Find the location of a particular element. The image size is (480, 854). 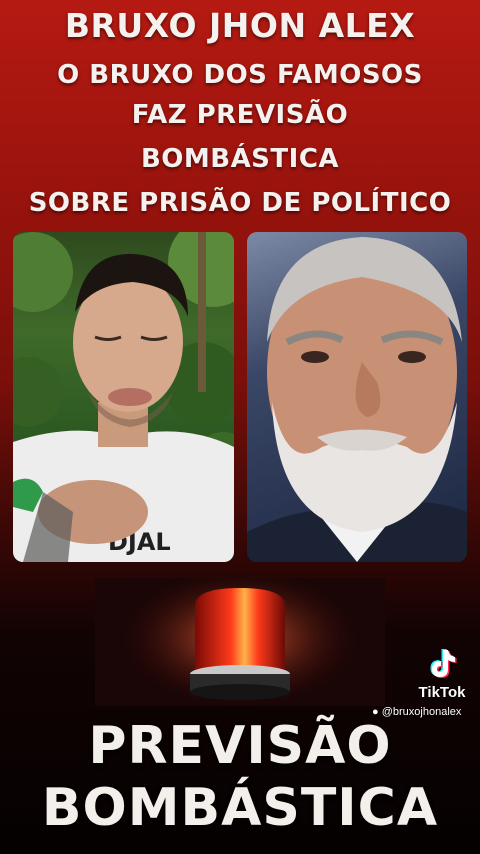

siren-image is located at coordinates (240, 642).